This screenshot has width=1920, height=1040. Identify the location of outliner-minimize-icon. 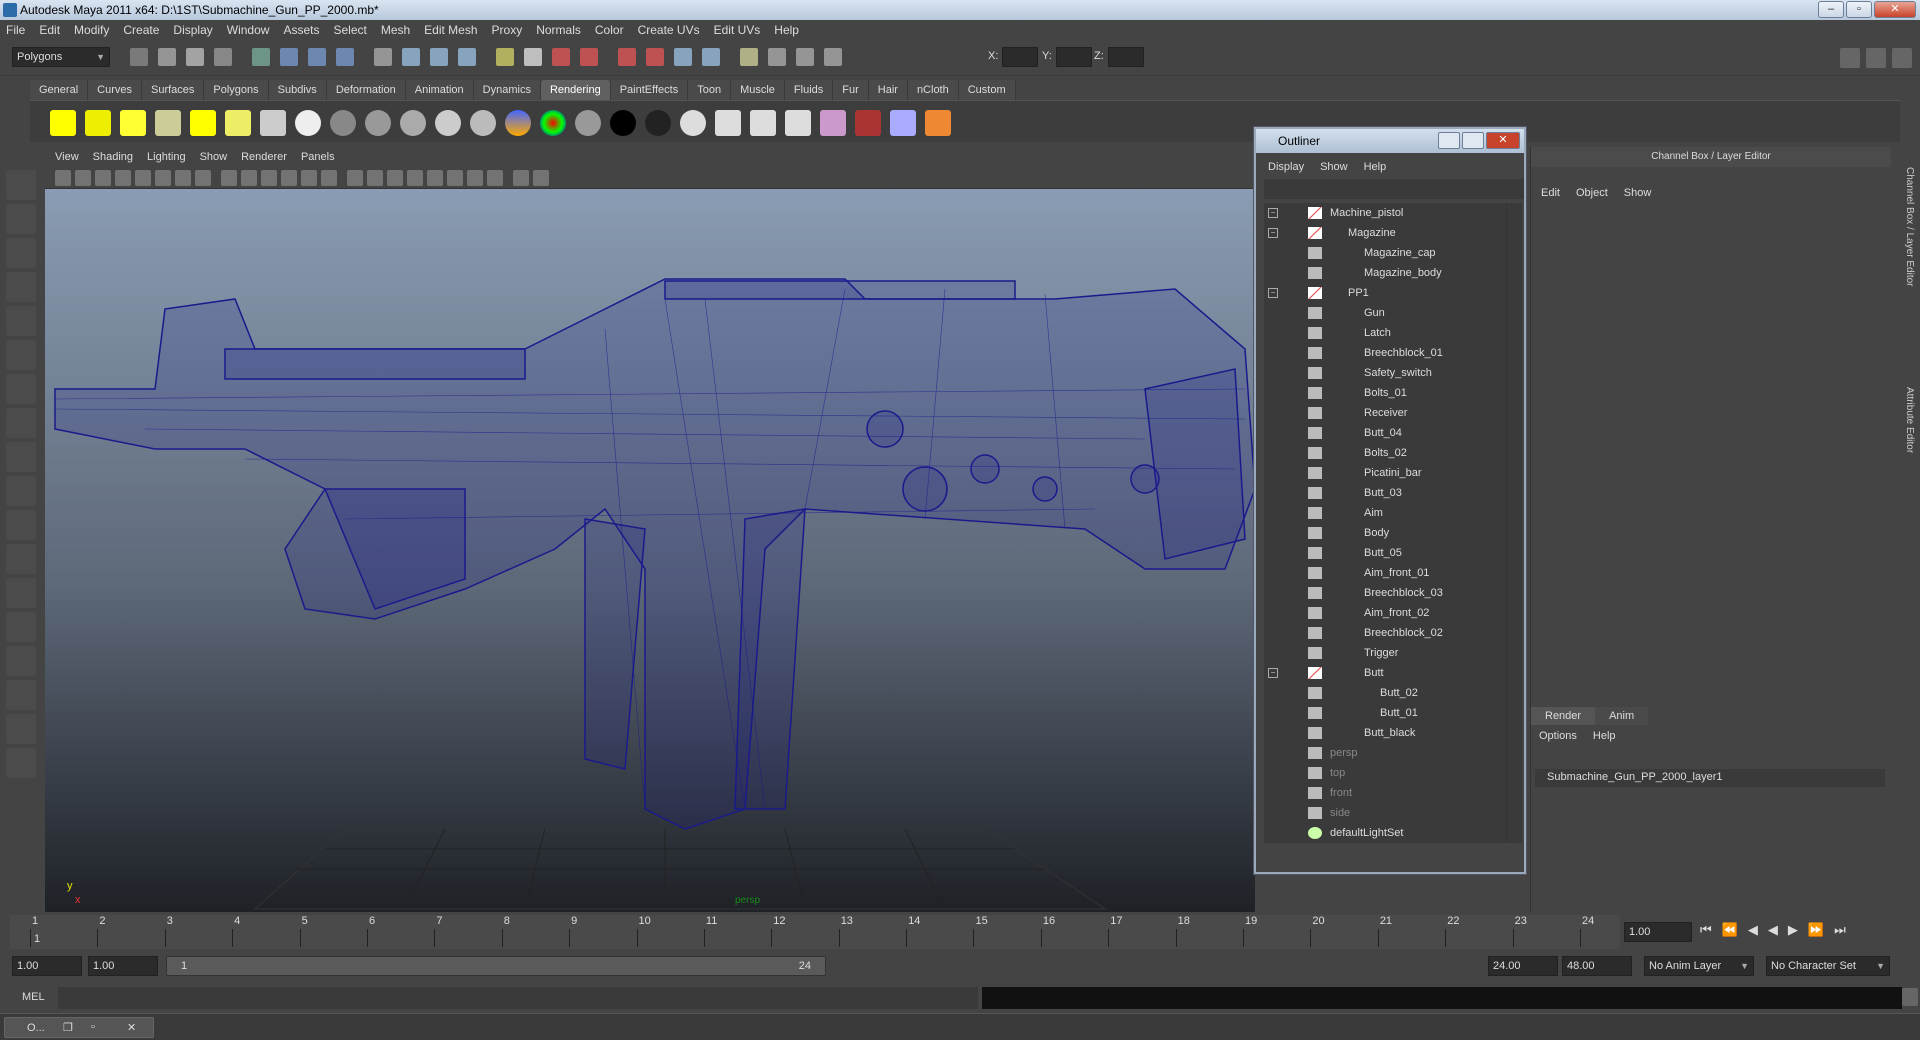
(1449, 140).